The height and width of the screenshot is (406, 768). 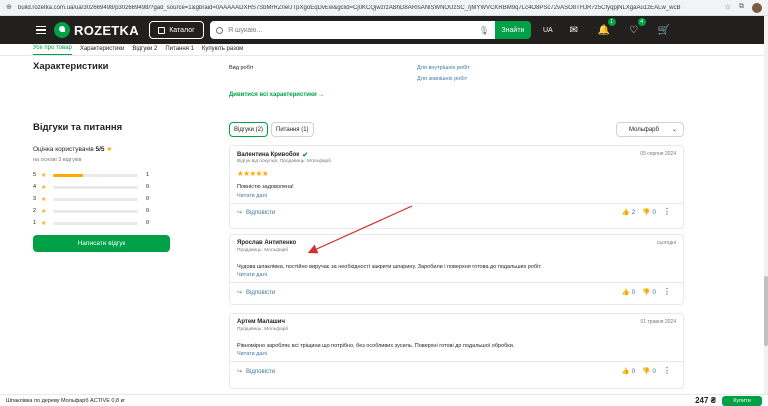 I want to click on rating-value: 5/5, so click(x=100, y=149).